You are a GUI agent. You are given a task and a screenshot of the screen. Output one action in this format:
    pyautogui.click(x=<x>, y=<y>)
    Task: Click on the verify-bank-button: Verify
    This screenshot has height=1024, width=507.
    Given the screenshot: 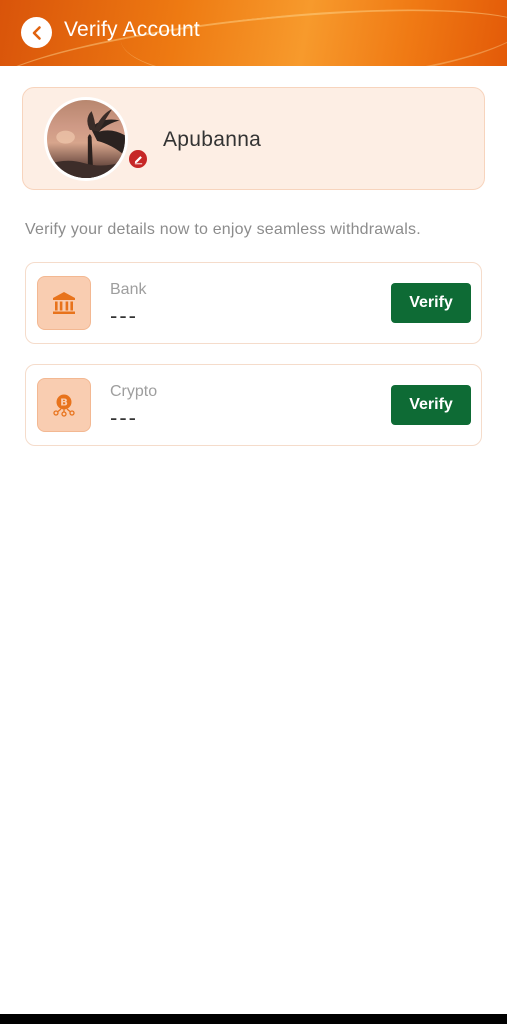 What is the action you would take?
    pyautogui.click(x=431, y=303)
    